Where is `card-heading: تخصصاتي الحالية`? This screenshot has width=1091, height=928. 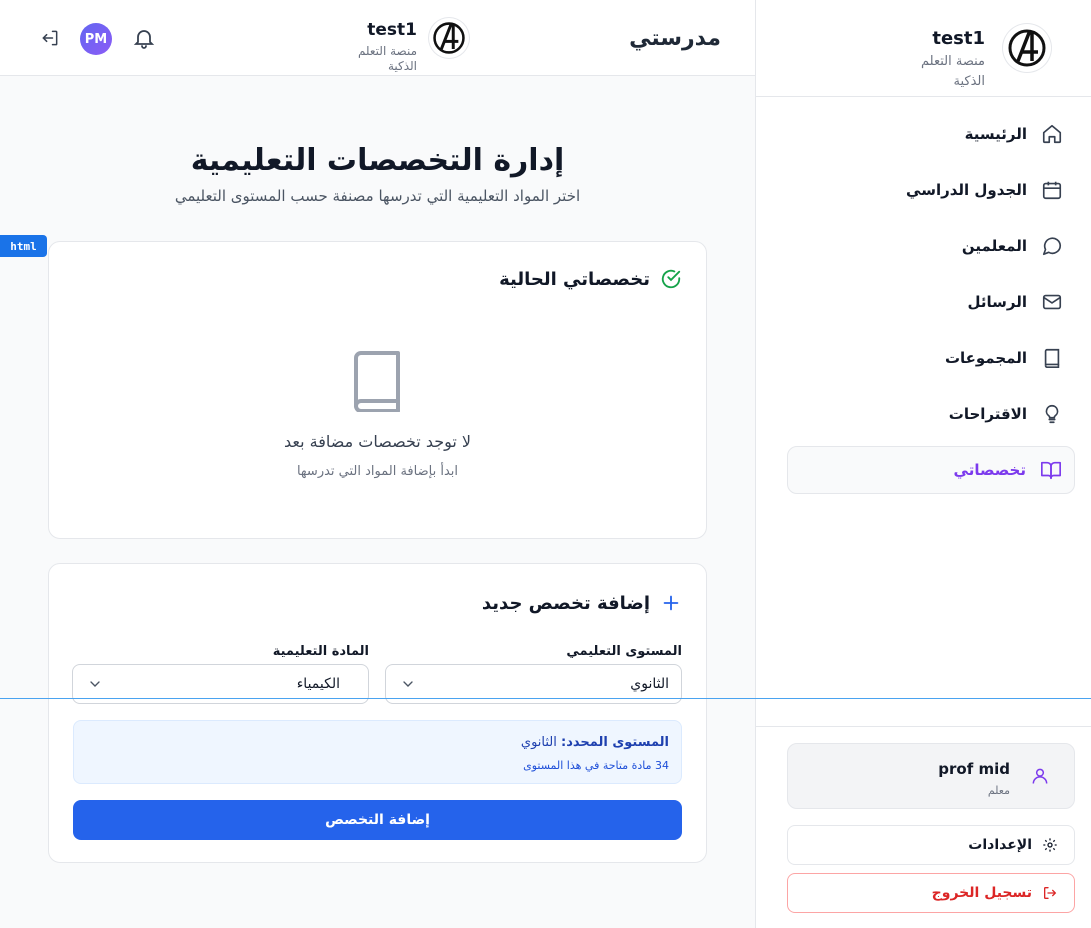 card-heading: تخصصاتي الحالية is located at coordinates (590, 279).